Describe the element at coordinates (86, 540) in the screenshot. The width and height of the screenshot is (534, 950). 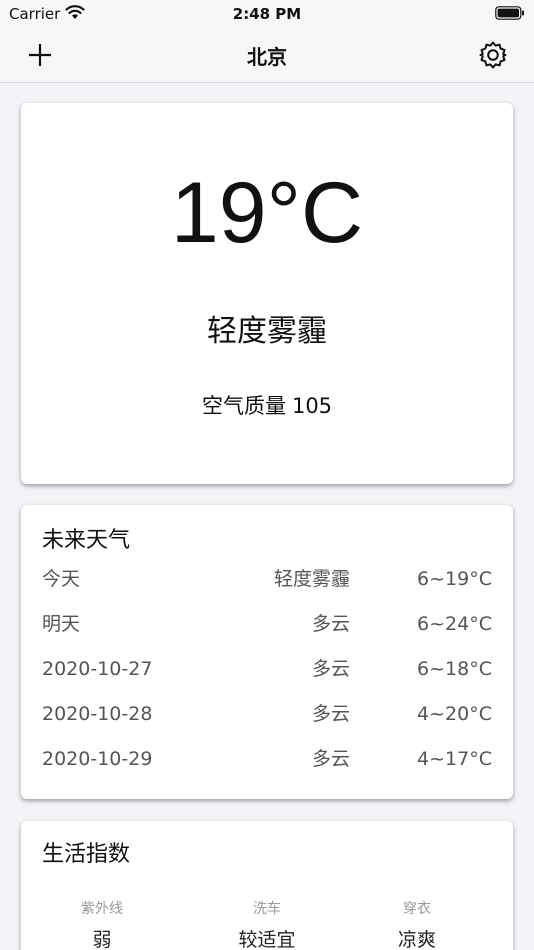
I see `forecast-title: 未来天气` at that location.